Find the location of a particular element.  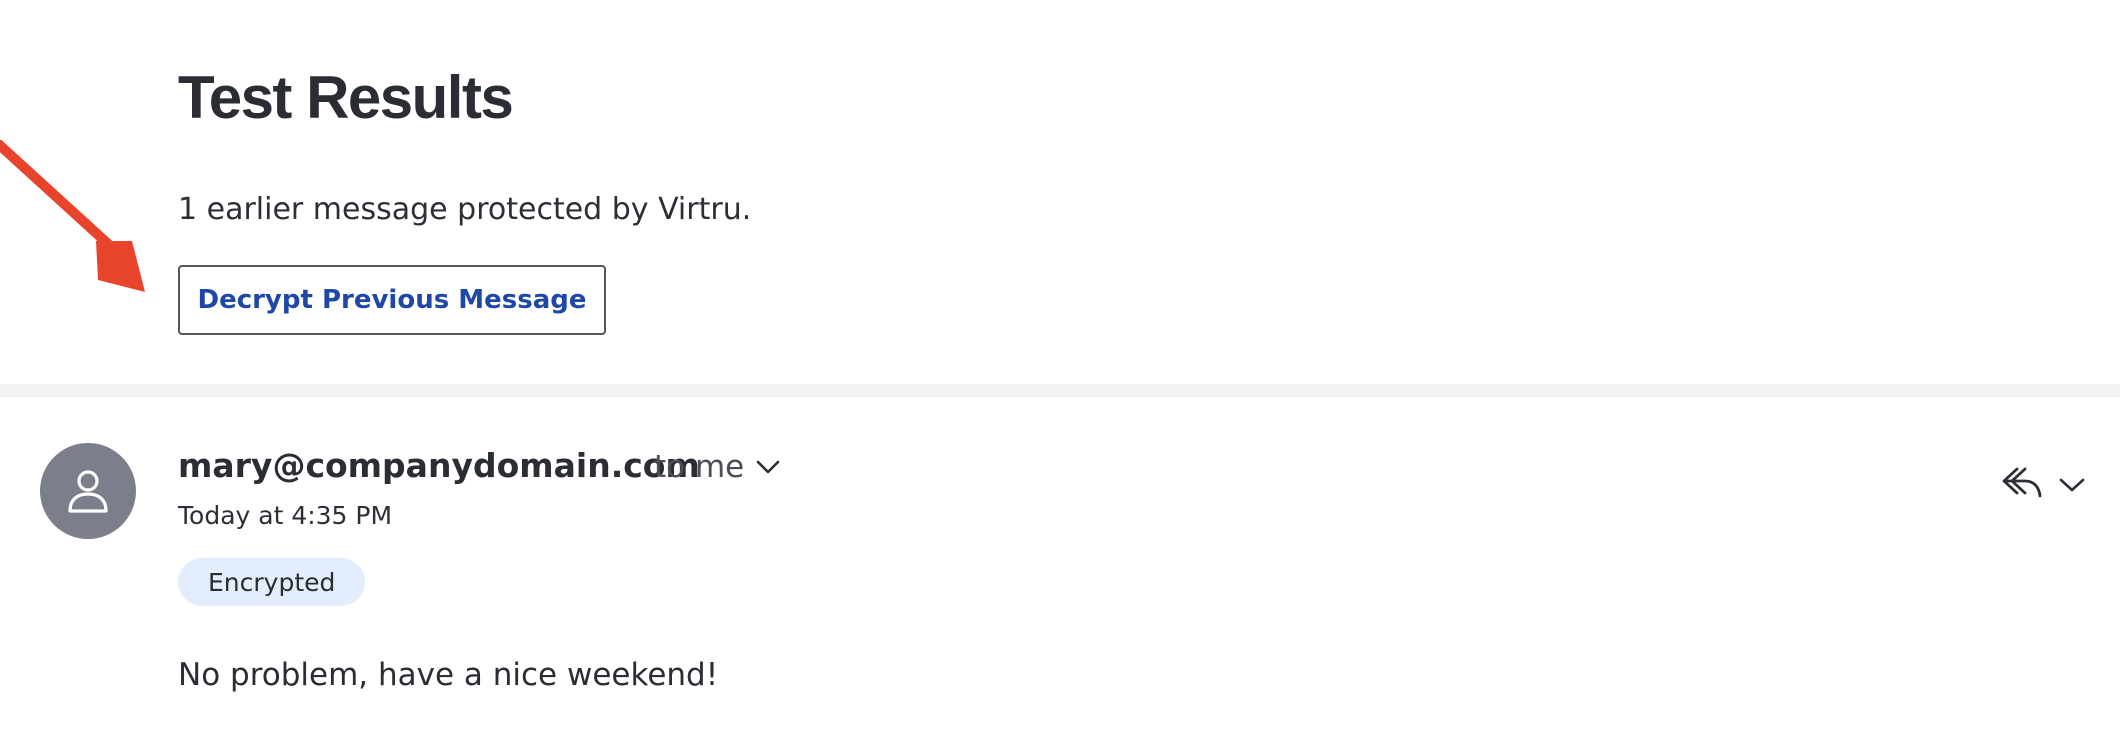

earlier-message-notice: 1 earlier message protected by Virtru. is located at coordinates (465, 209).